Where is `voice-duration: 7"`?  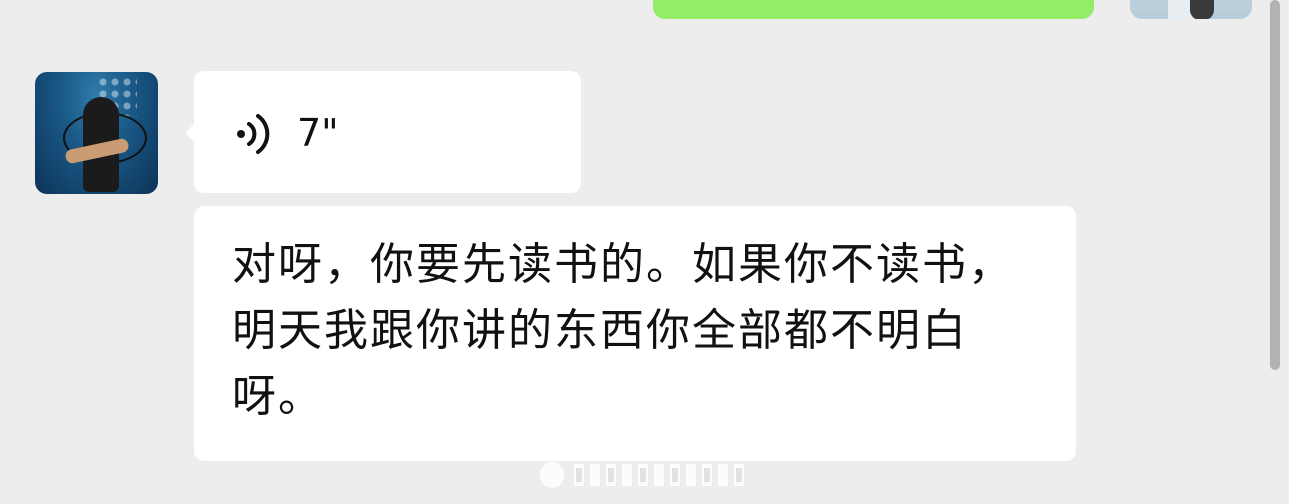
voice-duration: 7" is located at coordinates (318, 133).